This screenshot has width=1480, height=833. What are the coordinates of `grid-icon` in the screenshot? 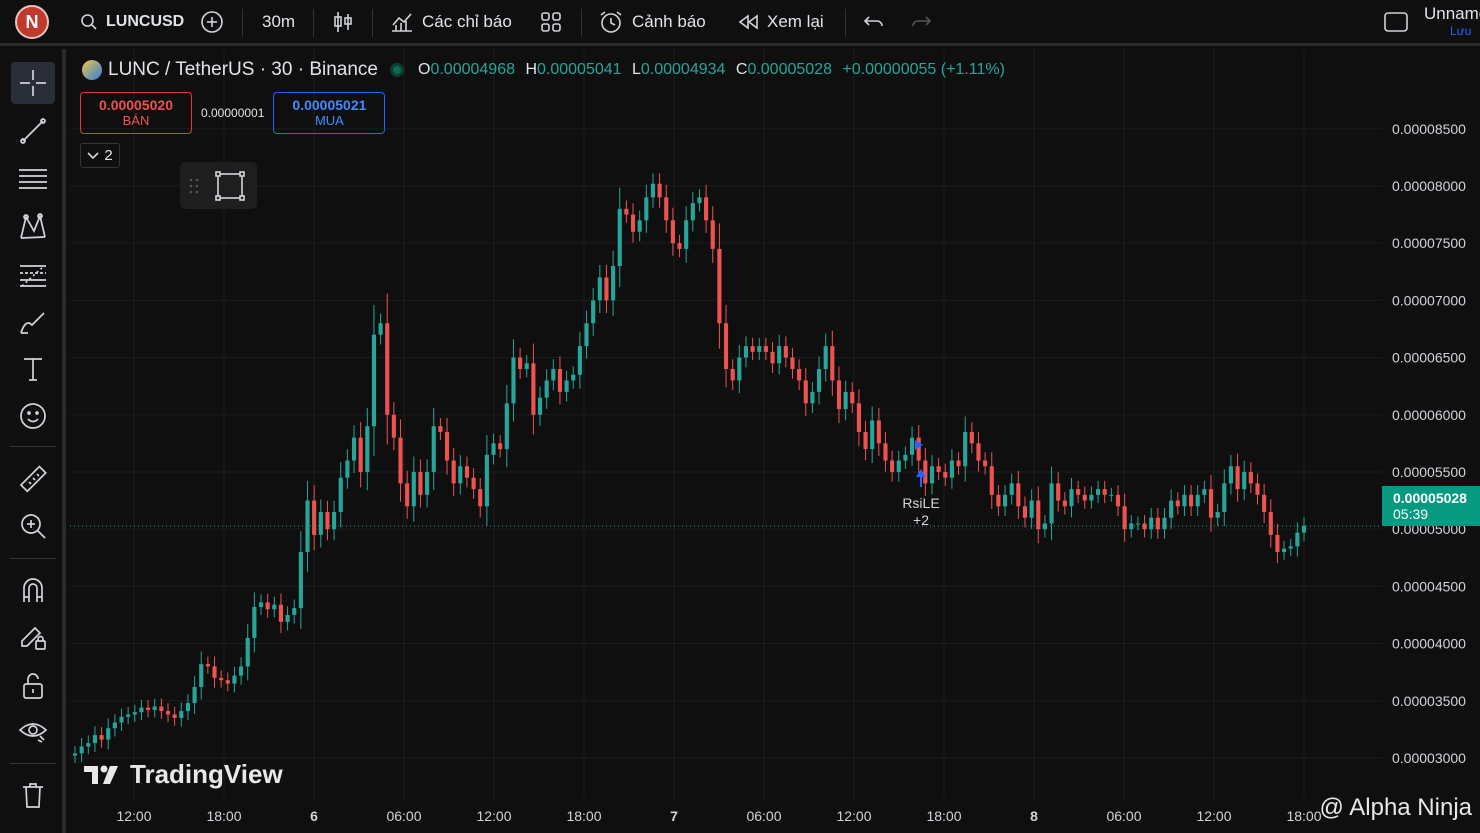 It's located at (551, 22).